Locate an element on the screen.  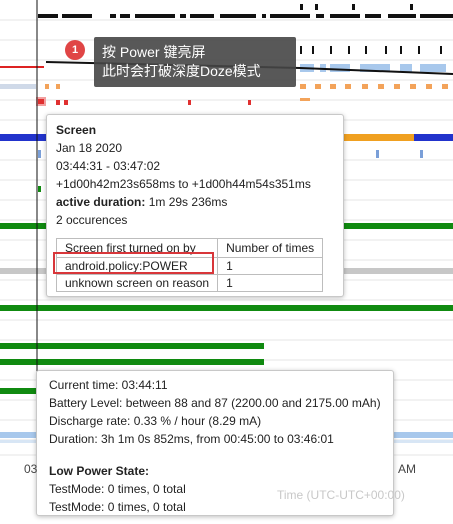
tooltip-time-range: 03:44:31 - 03:47:02 is located at coordinates (108, 166).